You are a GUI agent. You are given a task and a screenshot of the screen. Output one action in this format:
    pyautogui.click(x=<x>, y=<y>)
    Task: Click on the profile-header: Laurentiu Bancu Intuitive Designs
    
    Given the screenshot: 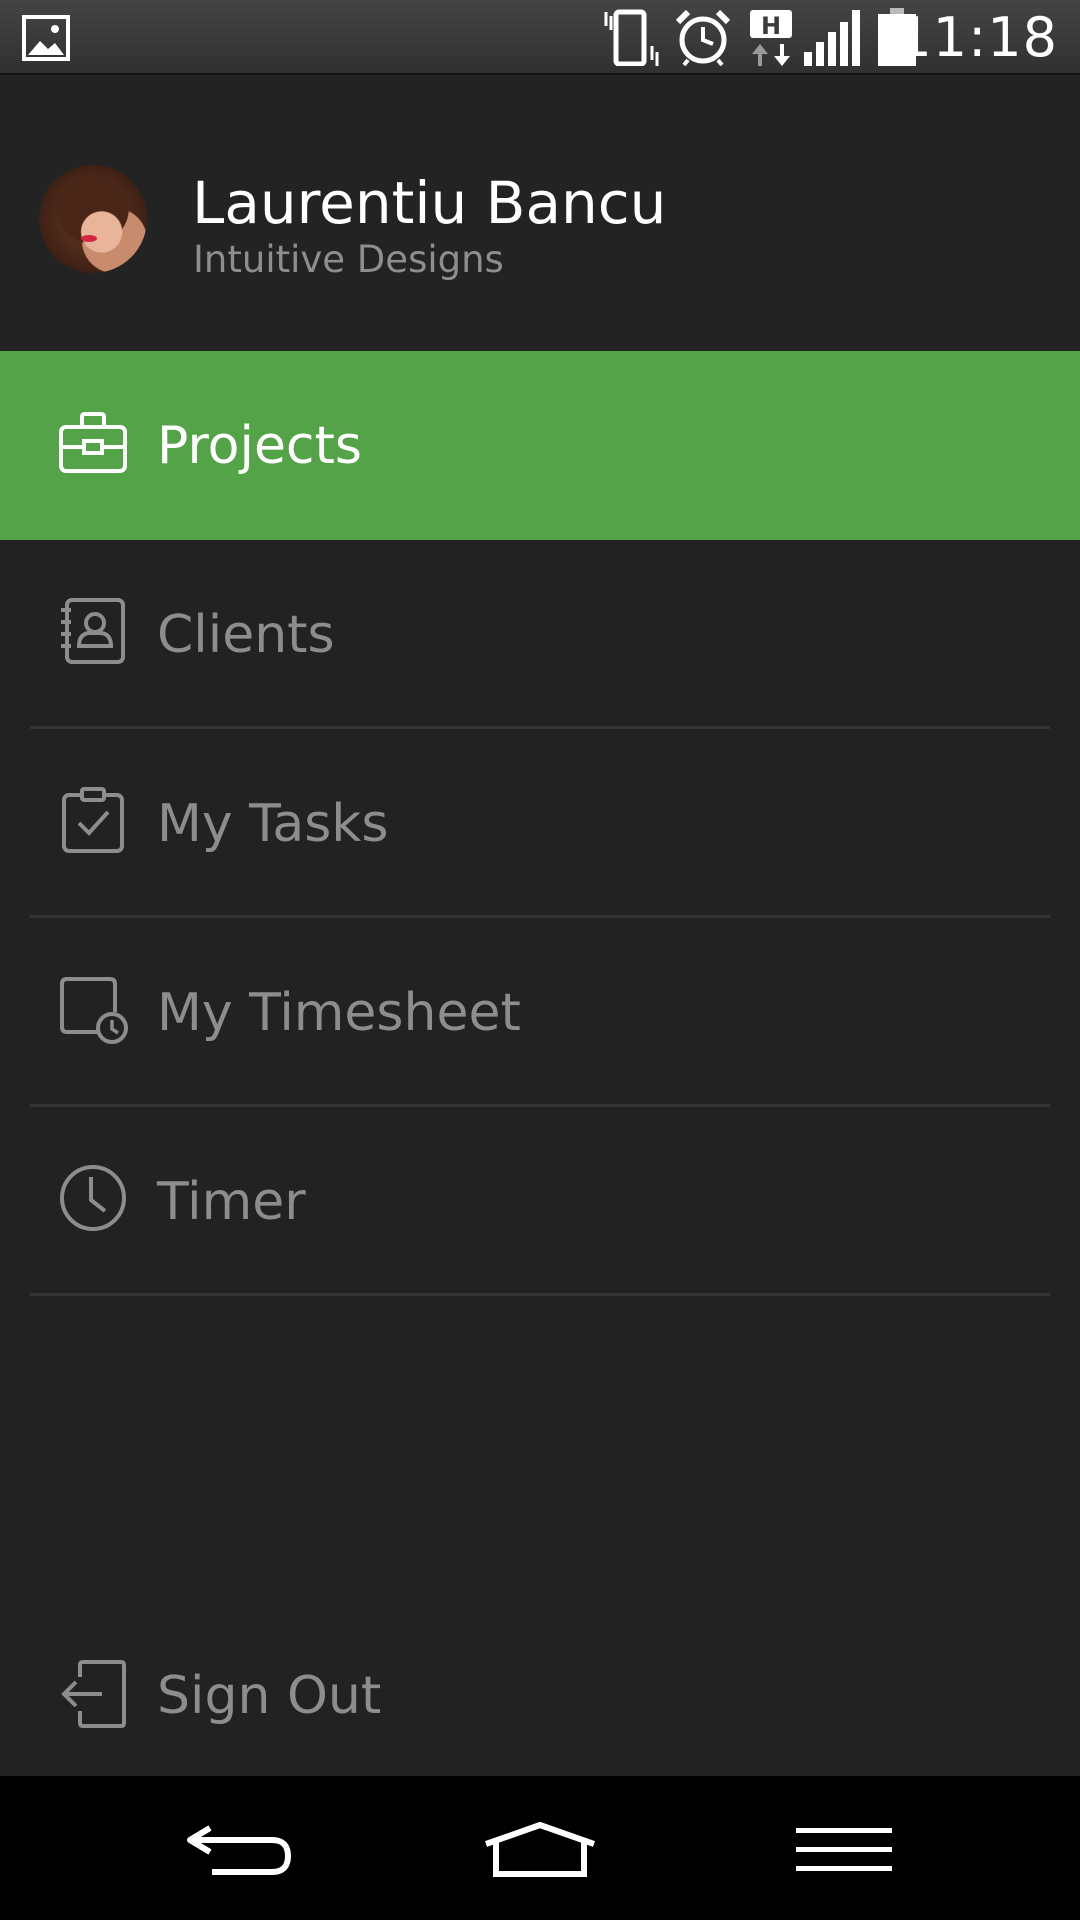 What is the action you would take?
    pyautogui.click(x=540, y=213)
    